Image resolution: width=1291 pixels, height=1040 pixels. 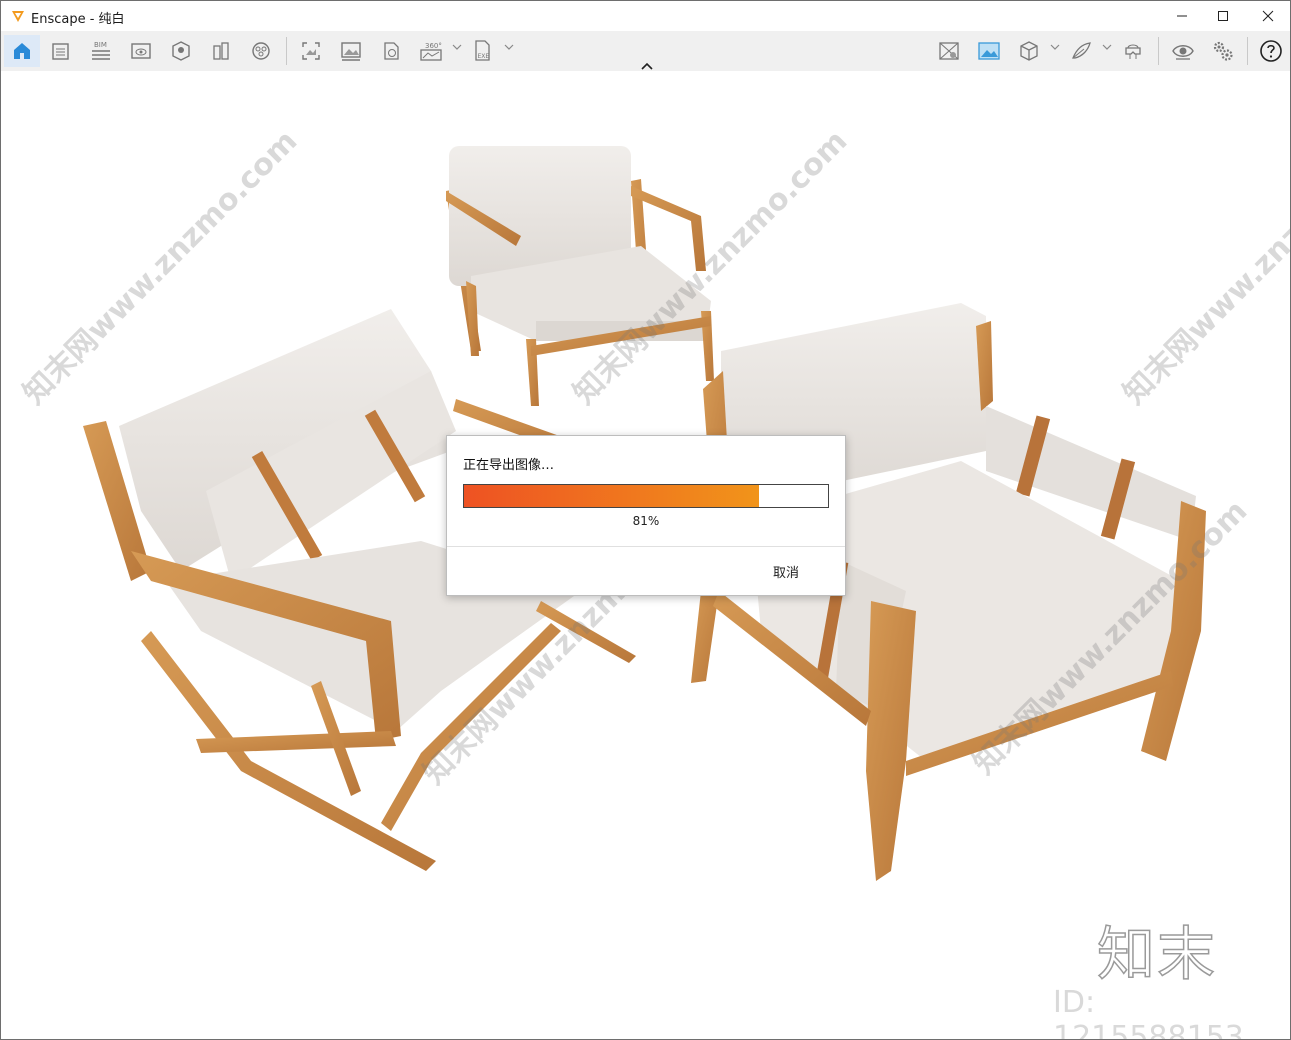 I want to click on render-mode-dropdown-chevron-icon, so click(x=1107, y=47).